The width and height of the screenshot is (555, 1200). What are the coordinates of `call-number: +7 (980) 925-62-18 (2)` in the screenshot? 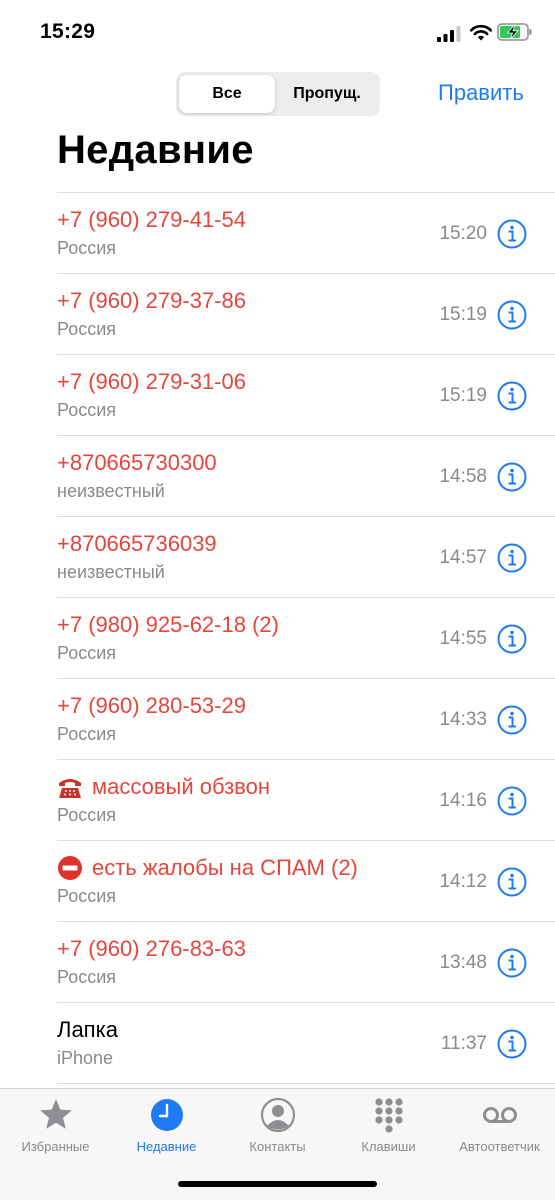 It's located at (168, 624).